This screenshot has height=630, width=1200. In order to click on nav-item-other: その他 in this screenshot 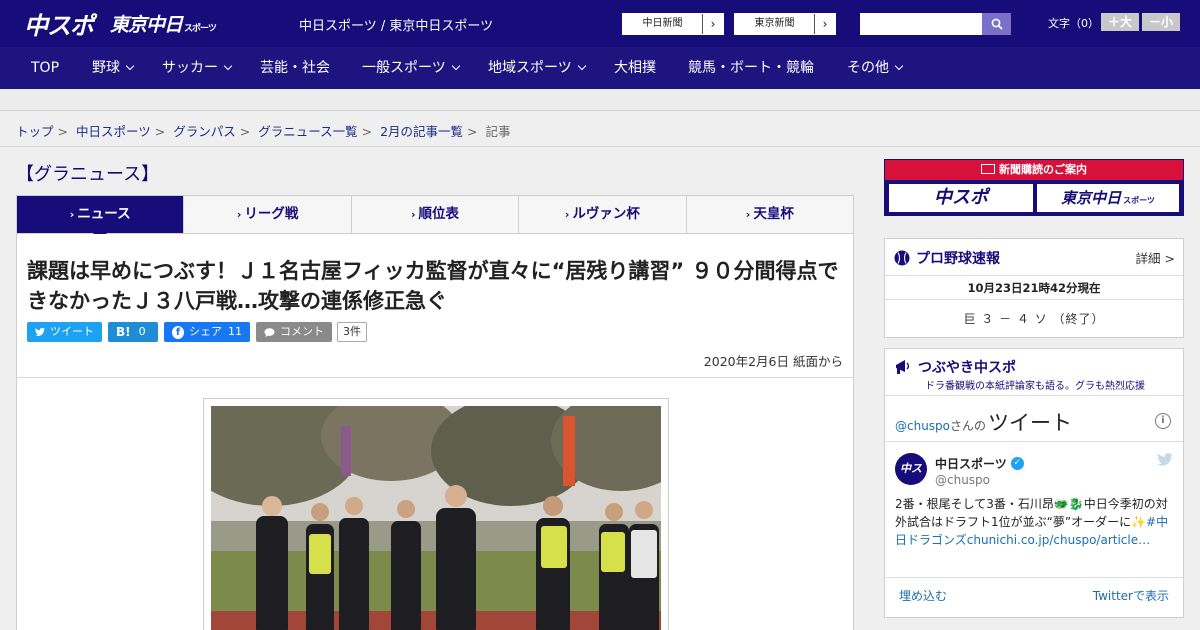, I will do `click(875, 68)`.